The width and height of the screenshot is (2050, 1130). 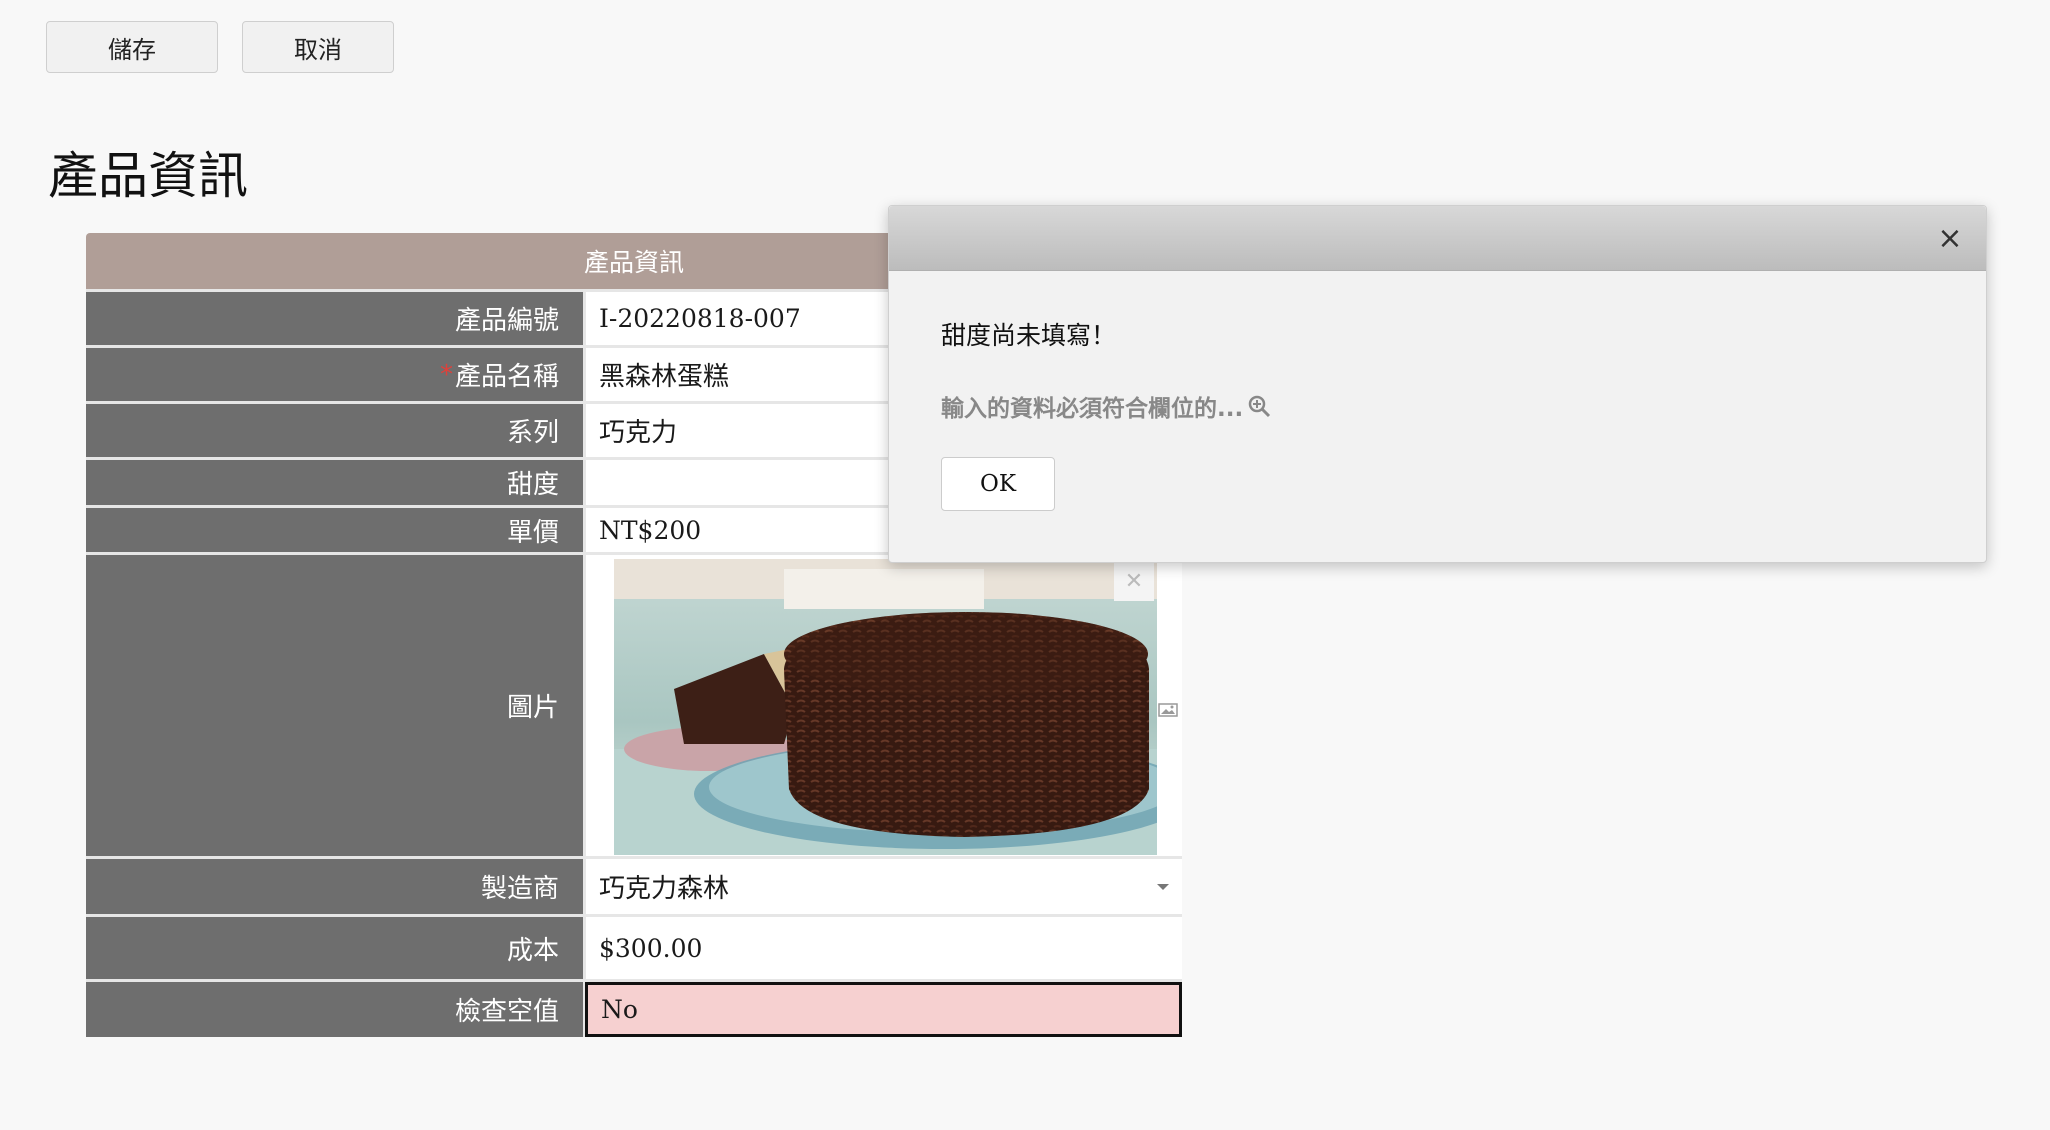 I want to click on close-icon: ✕, so click(x=1134, y=581).